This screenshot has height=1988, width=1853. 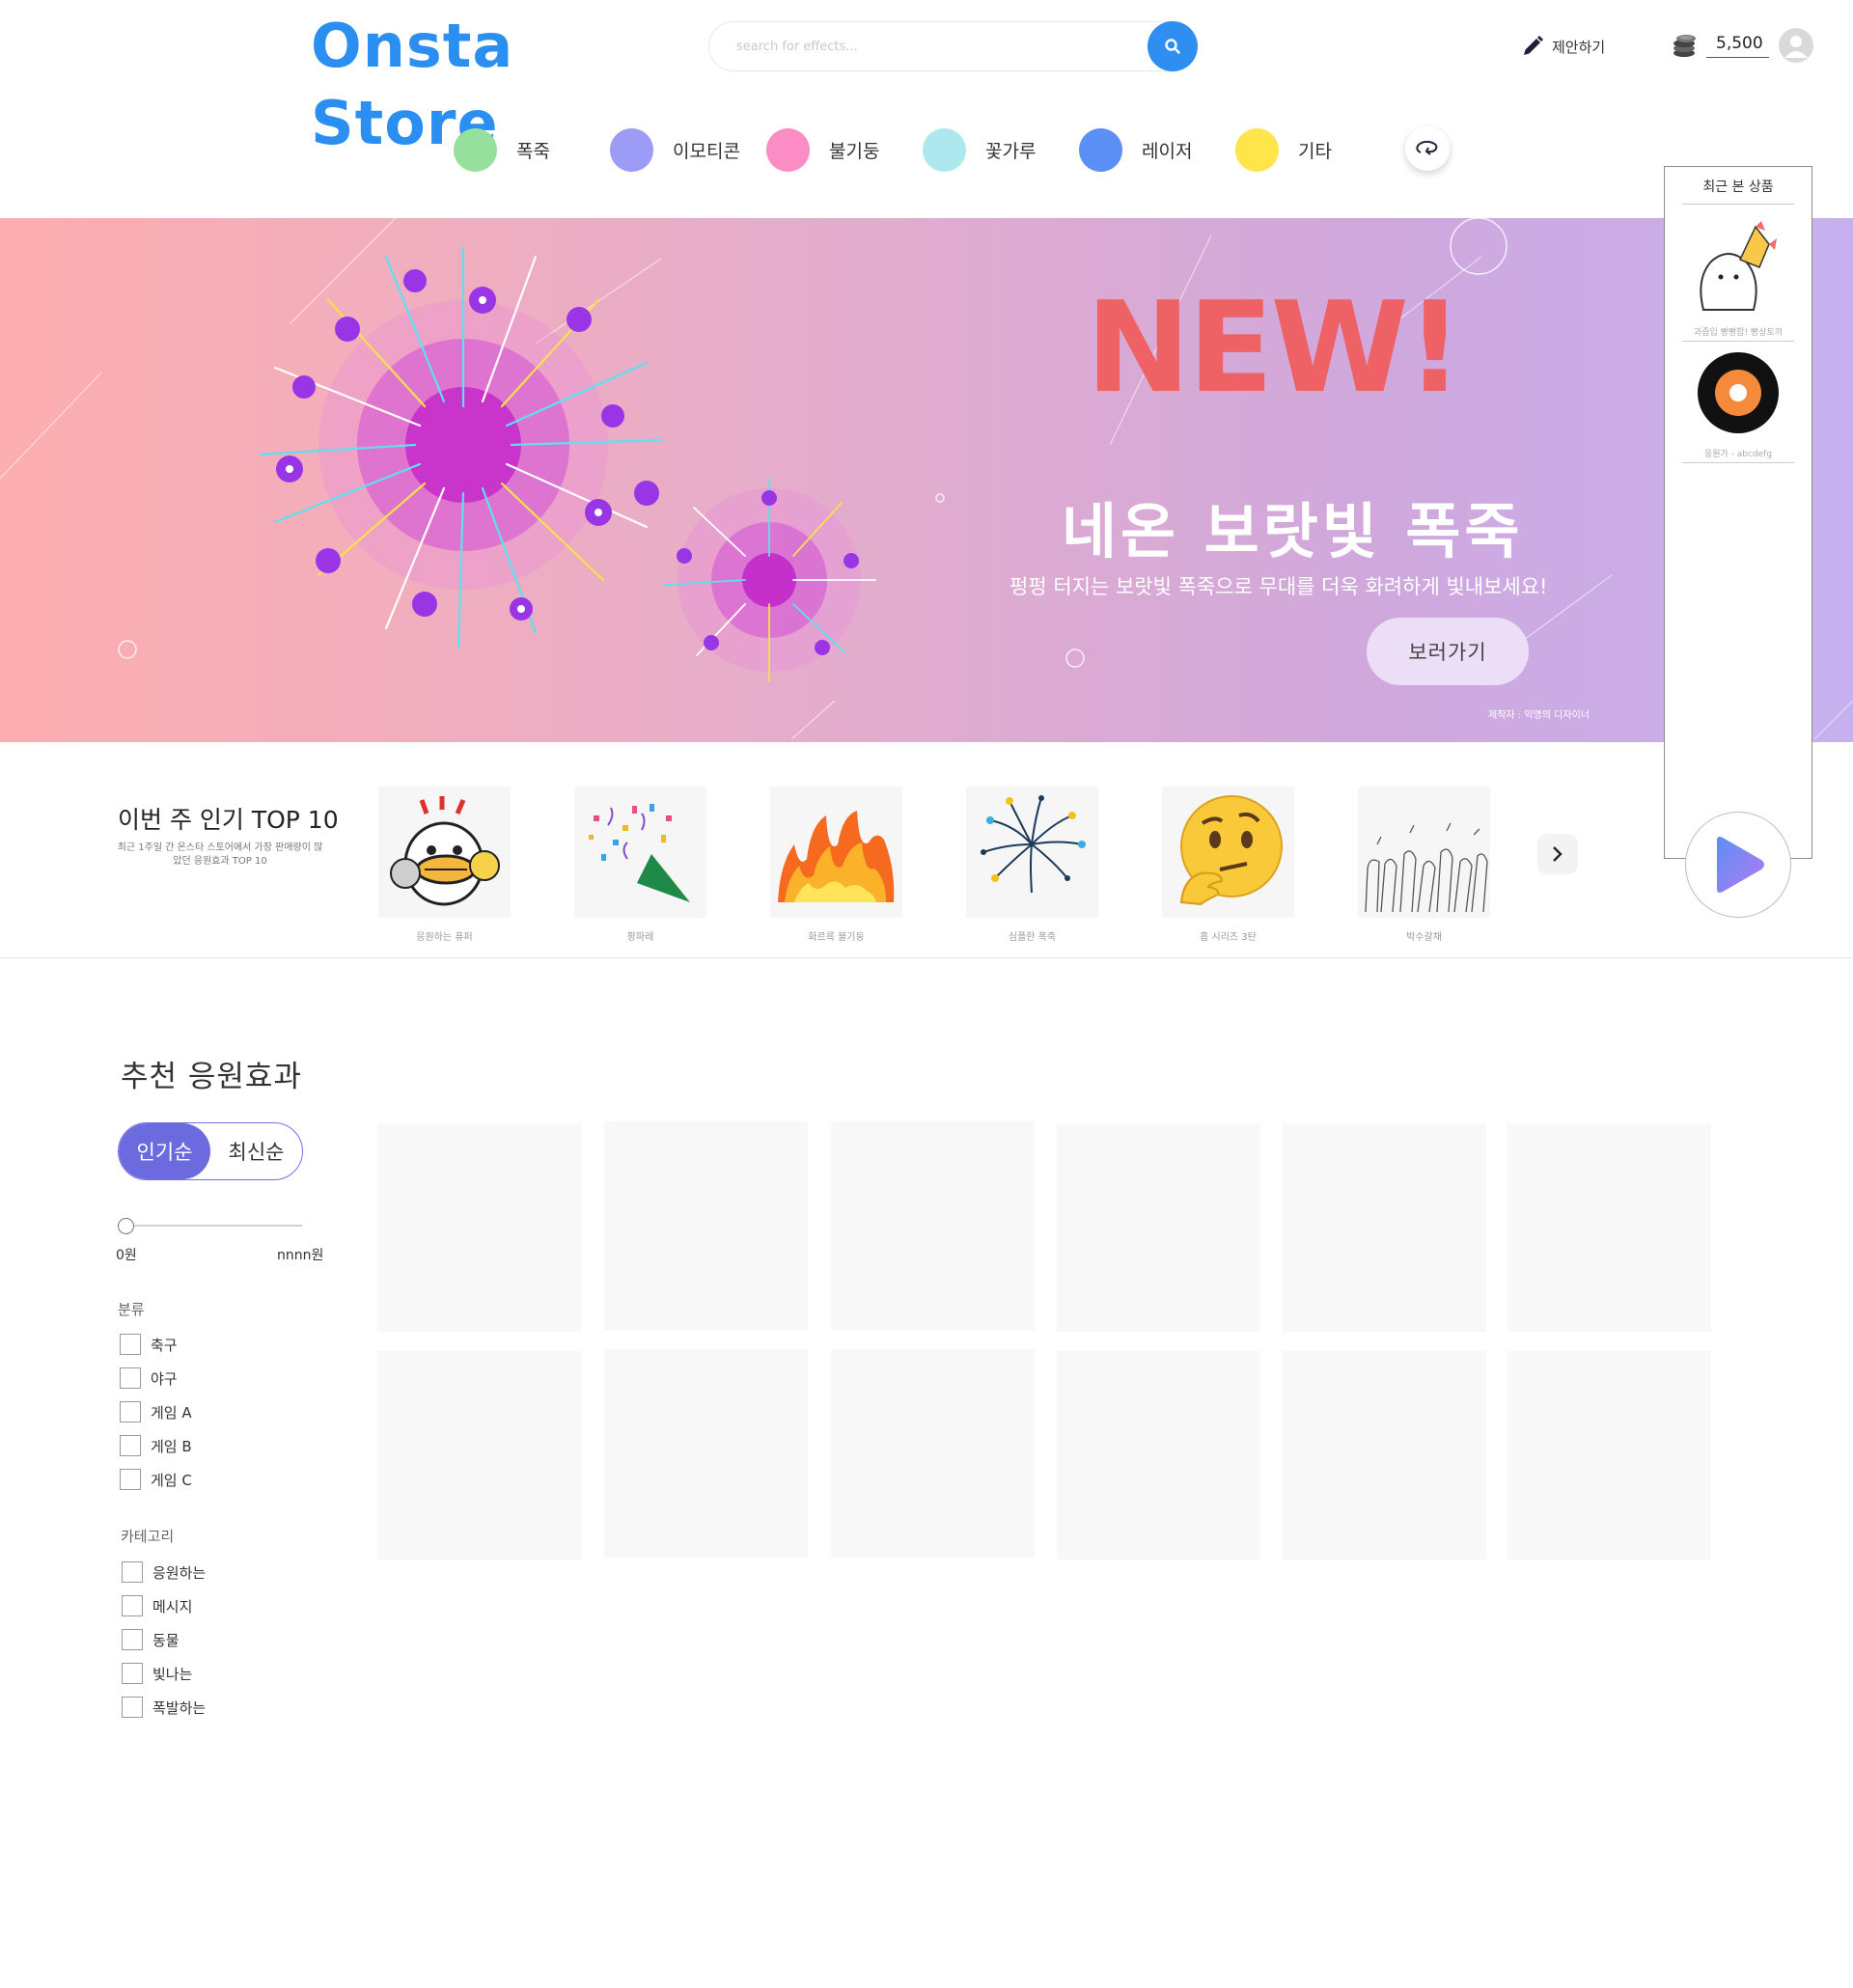 I want to click on banner-credit: 제작자 : 익명의 디자이너, so click(x=1539, y=715).